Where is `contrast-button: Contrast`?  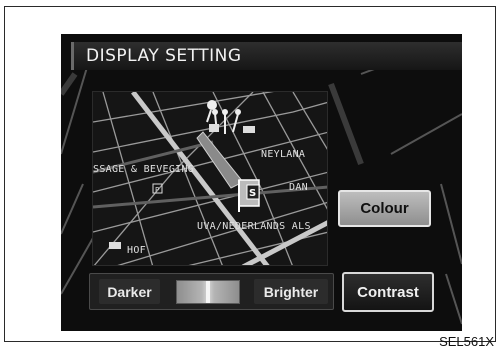
contrast-button: Contrast is located at coordinates (388, 292).